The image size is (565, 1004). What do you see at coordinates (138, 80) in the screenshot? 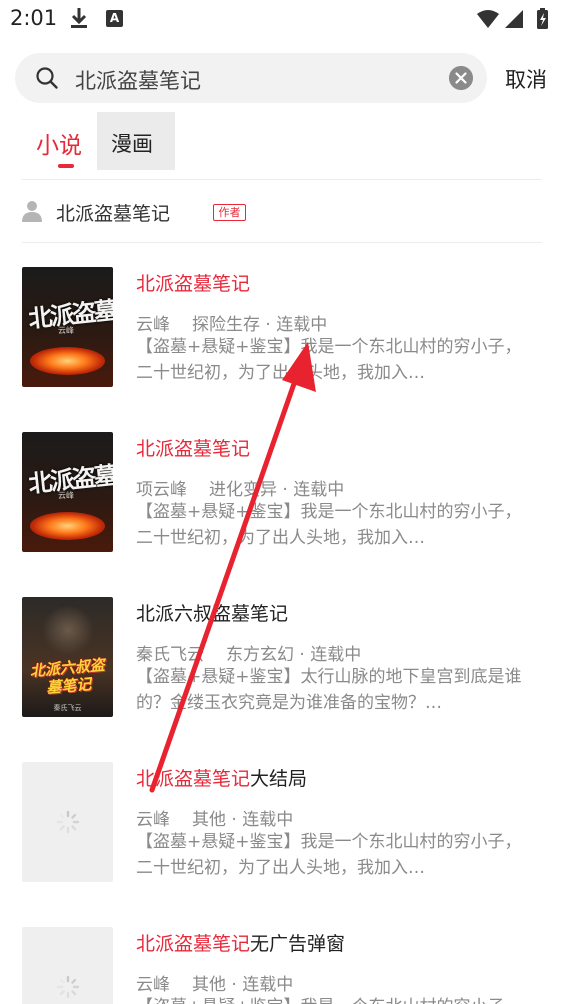
I see `search-input: 北派盗墓笔记` at bounding box center [138, 80].